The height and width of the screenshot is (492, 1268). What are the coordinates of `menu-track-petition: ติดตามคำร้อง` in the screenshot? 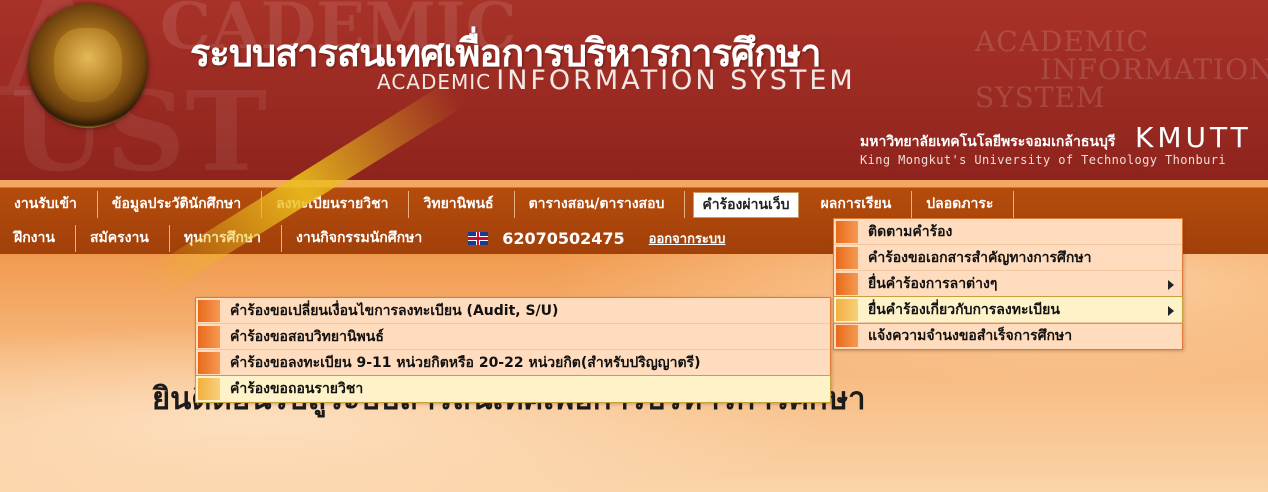 It's located at (1008, 232).